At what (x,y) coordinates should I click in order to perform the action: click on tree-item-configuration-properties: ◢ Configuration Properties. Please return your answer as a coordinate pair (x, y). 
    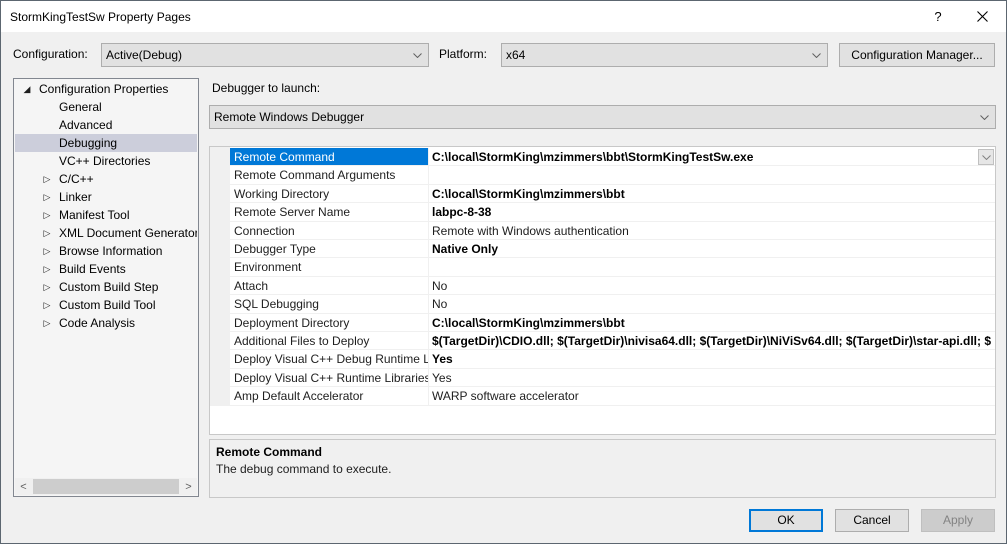
    Looking at the image, I should click on (106, 89).